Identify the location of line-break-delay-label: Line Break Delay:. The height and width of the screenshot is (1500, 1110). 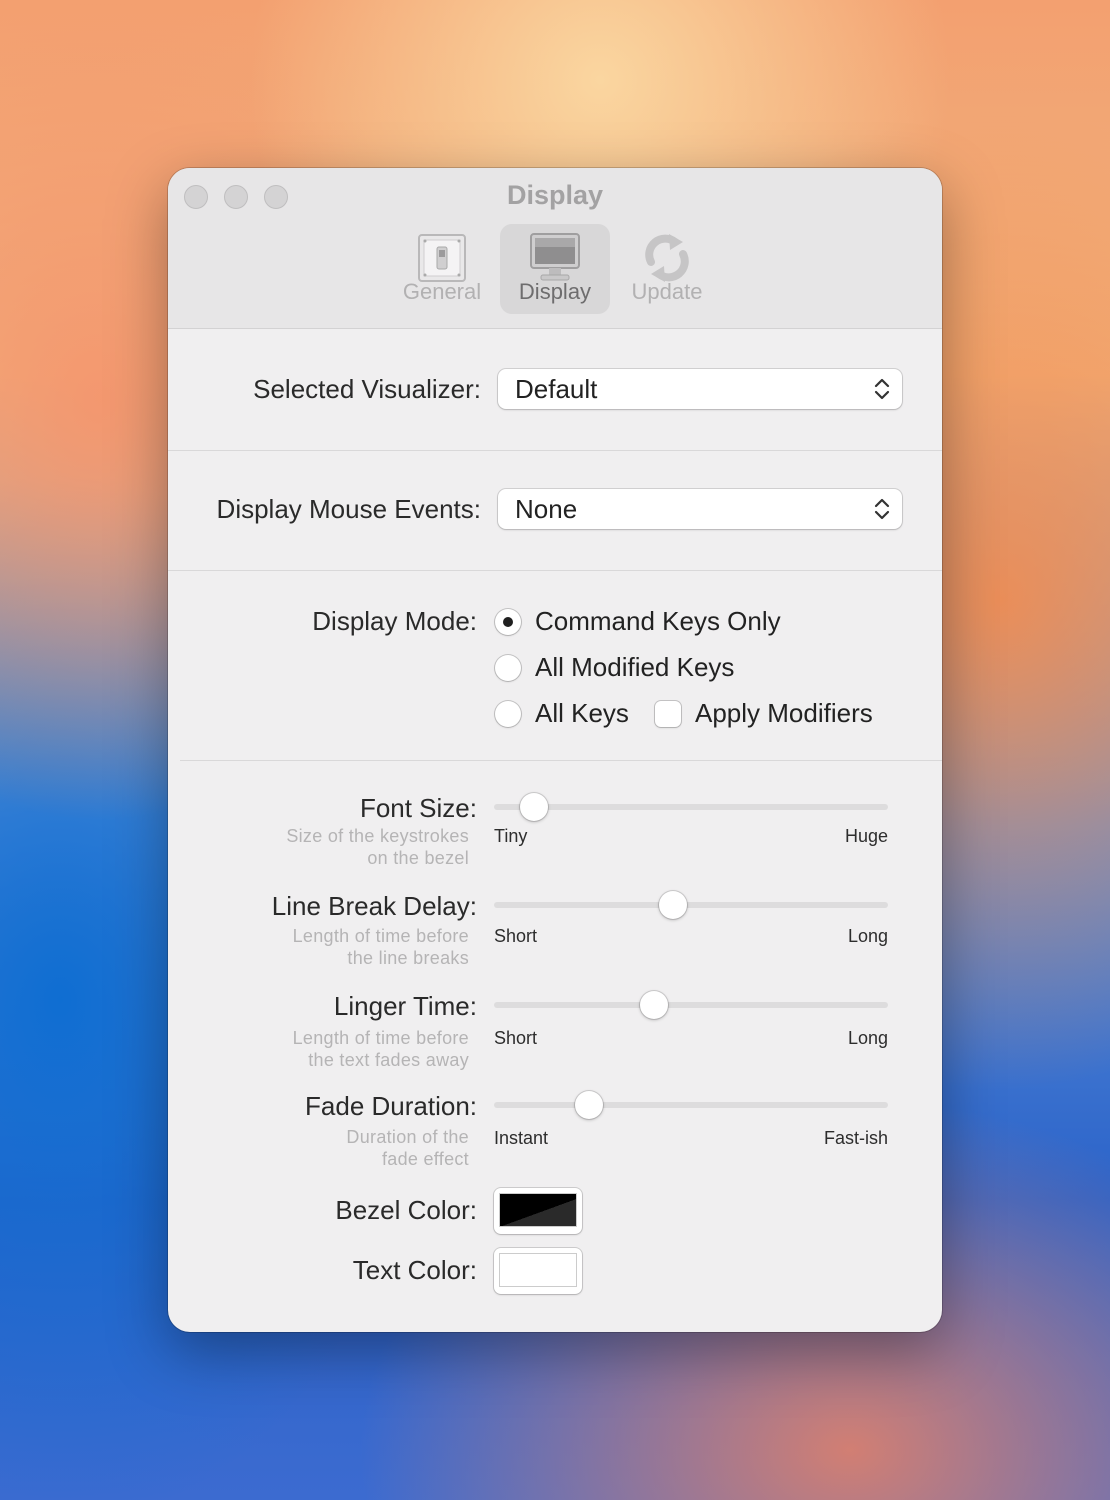
(374, 906).